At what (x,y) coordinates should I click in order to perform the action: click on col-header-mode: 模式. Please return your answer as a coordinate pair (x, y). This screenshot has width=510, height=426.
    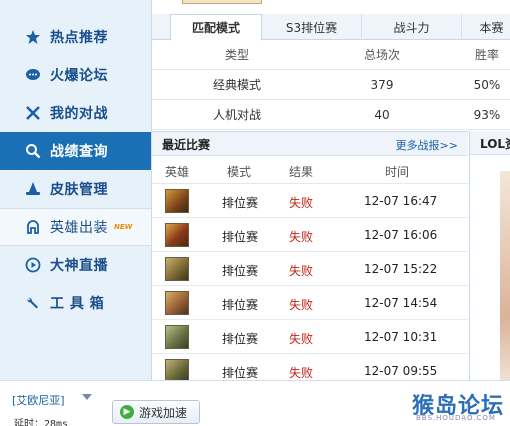
    Looking at the image, I should click on (239, 172).